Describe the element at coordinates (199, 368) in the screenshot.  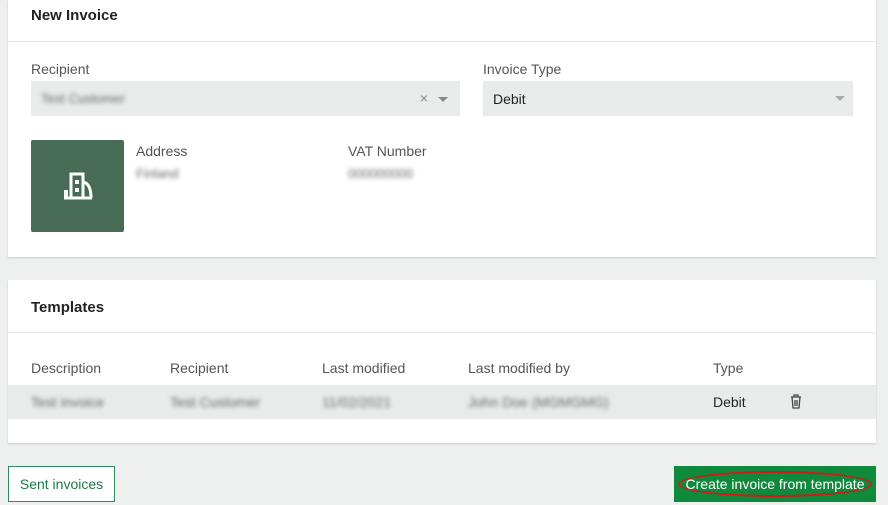
I see `col-recipient: Recipient` at that location.